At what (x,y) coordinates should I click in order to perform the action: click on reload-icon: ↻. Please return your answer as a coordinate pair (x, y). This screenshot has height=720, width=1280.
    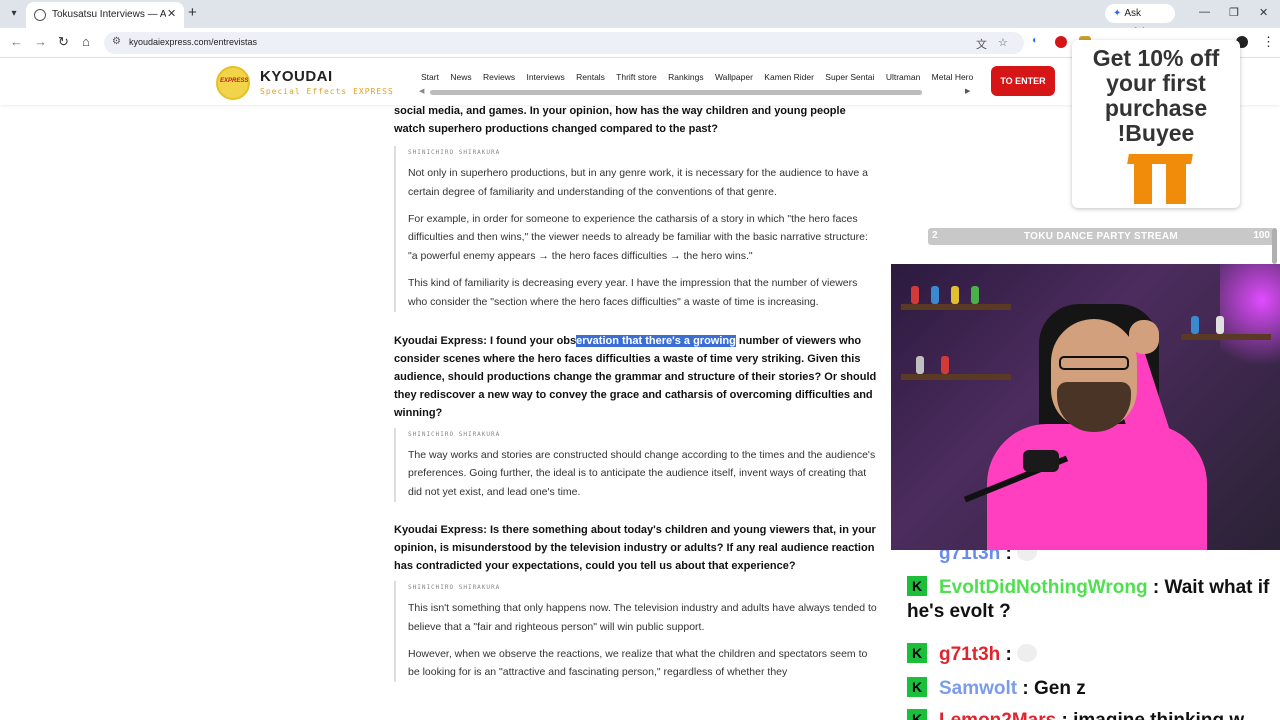
    Looking at the image, I should click on (63, 42).